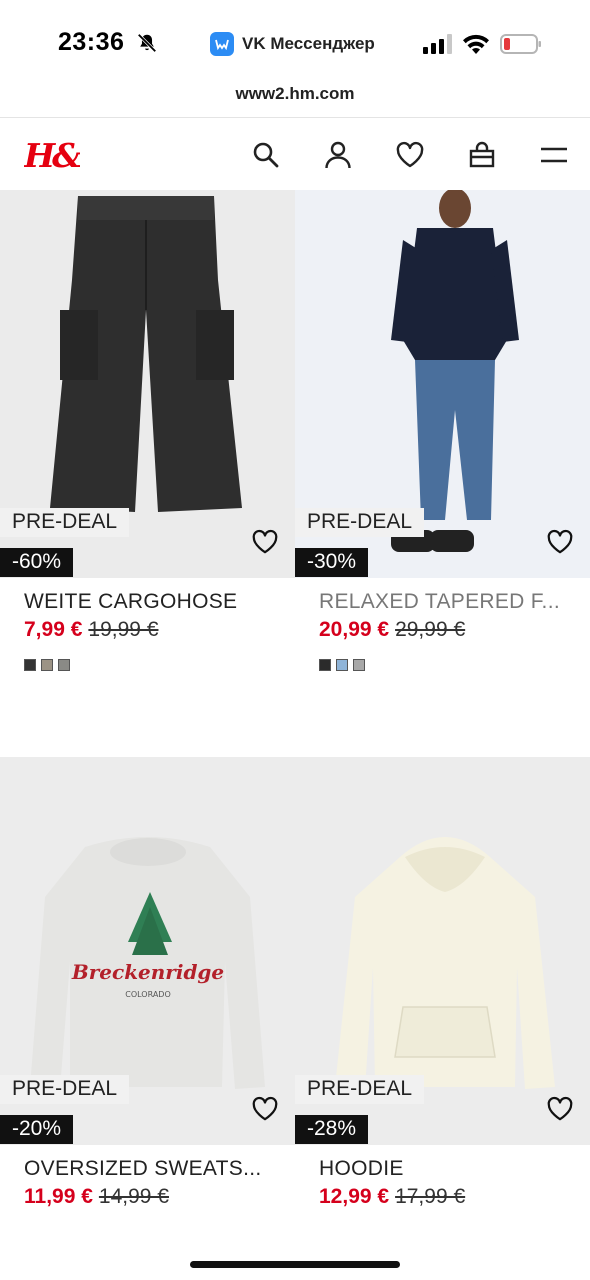 This screenshot has height=1280, width=590. What do you see at coordinates (222, 44) in the screenshot?
I see `vk-messenger-icon` at bounding box center [222, 44].